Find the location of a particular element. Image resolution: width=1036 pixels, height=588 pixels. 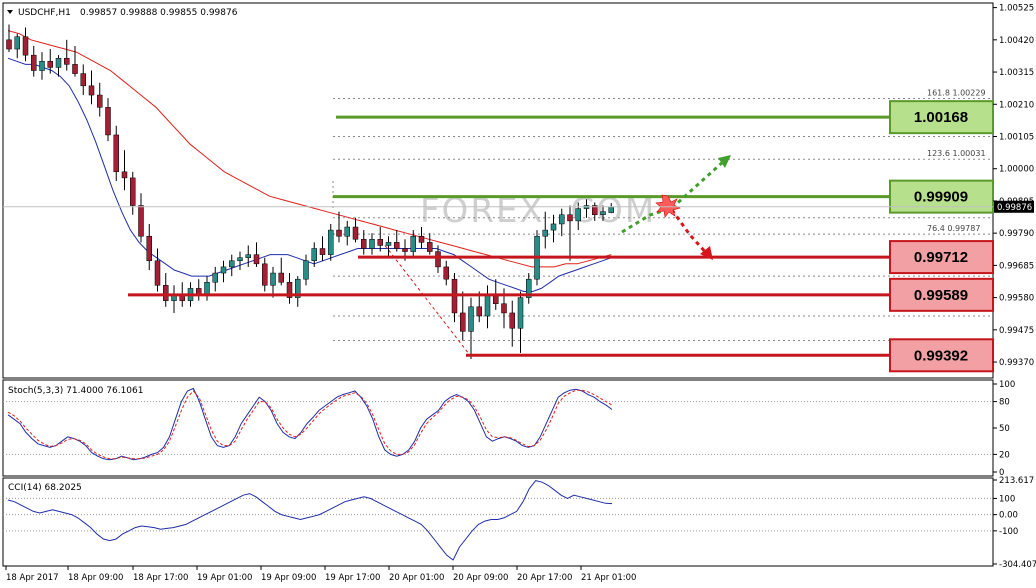

stoch-title: Stoch(5,3,3) 71.4000 76.1061 is located at coordinates (75, 391).